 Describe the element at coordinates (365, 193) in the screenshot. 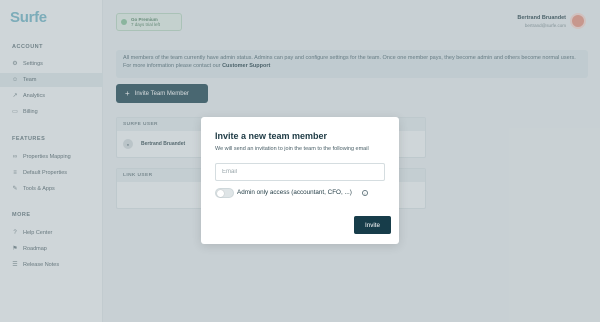

I see `info-icon: i` at that location.